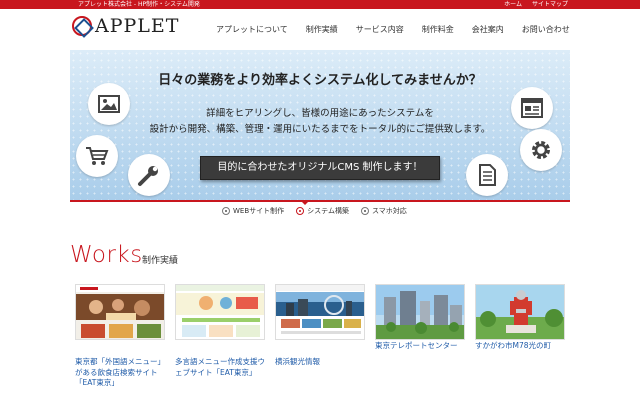  Describe the element at coordinates (389, 211) in the screenshot. I see `tab-label: スマホ対応` at that location.